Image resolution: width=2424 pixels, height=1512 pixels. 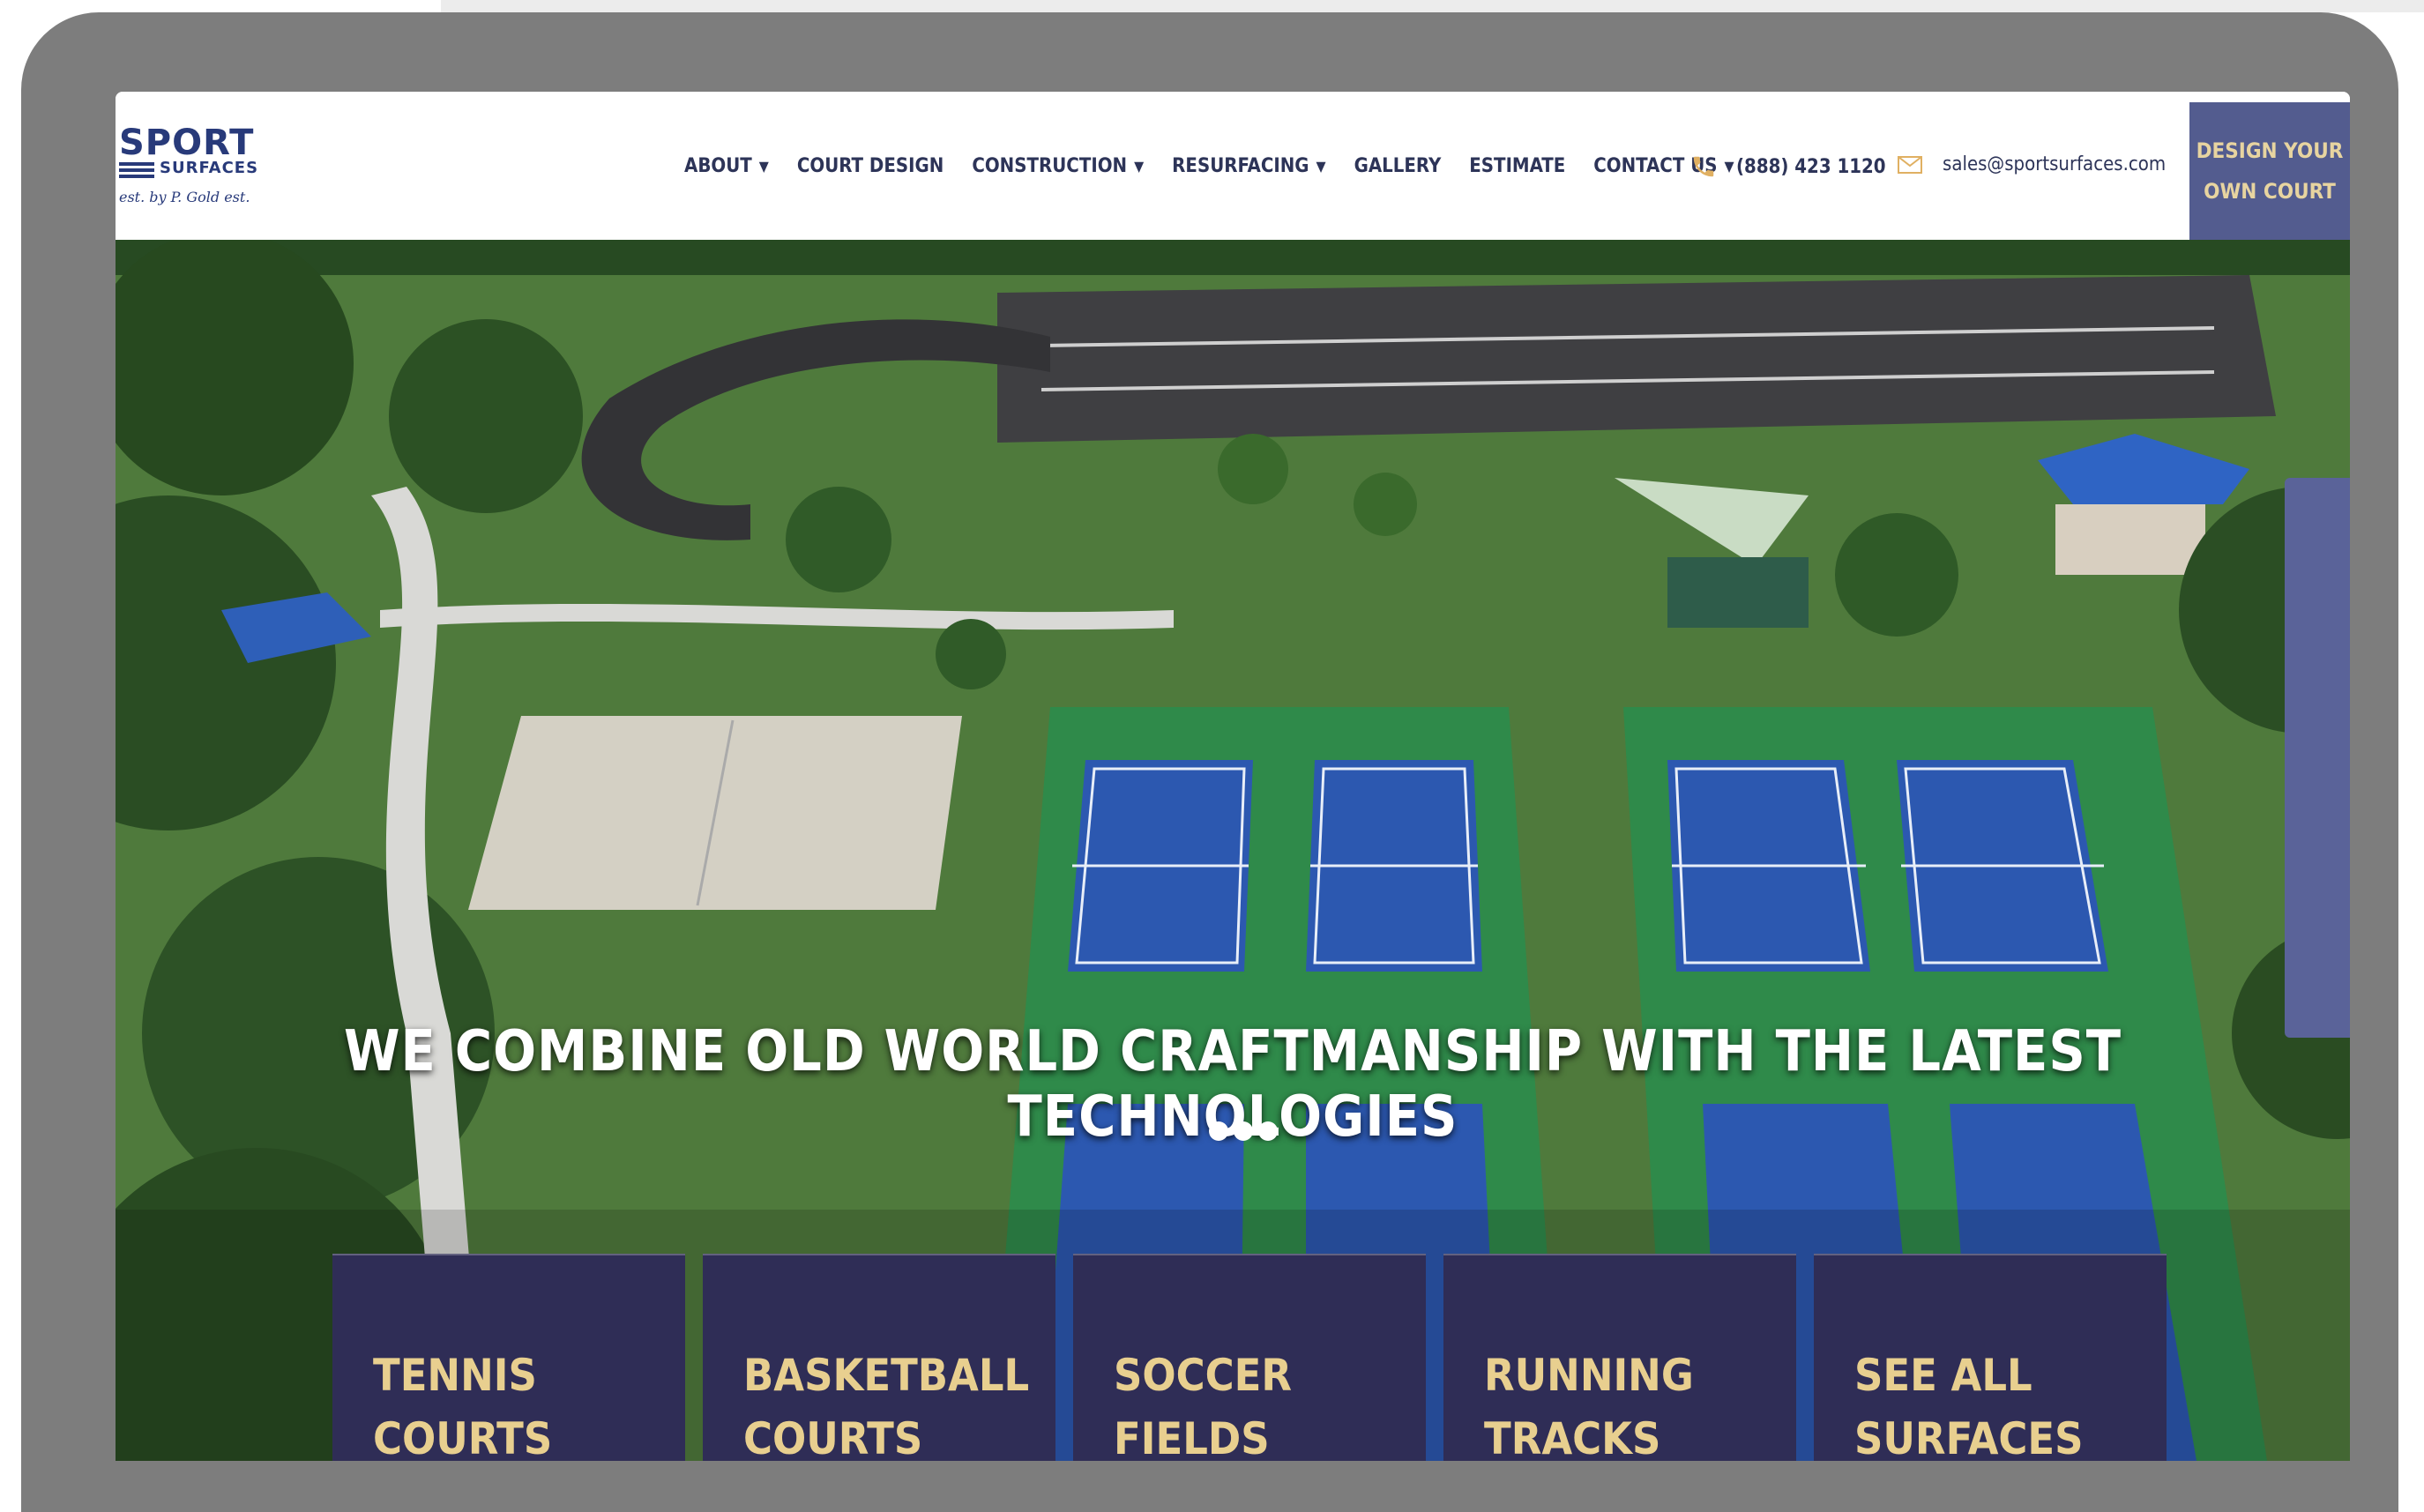 I want to click on nav-item-gallery: GALLERY, so click(x=1398, y=166).